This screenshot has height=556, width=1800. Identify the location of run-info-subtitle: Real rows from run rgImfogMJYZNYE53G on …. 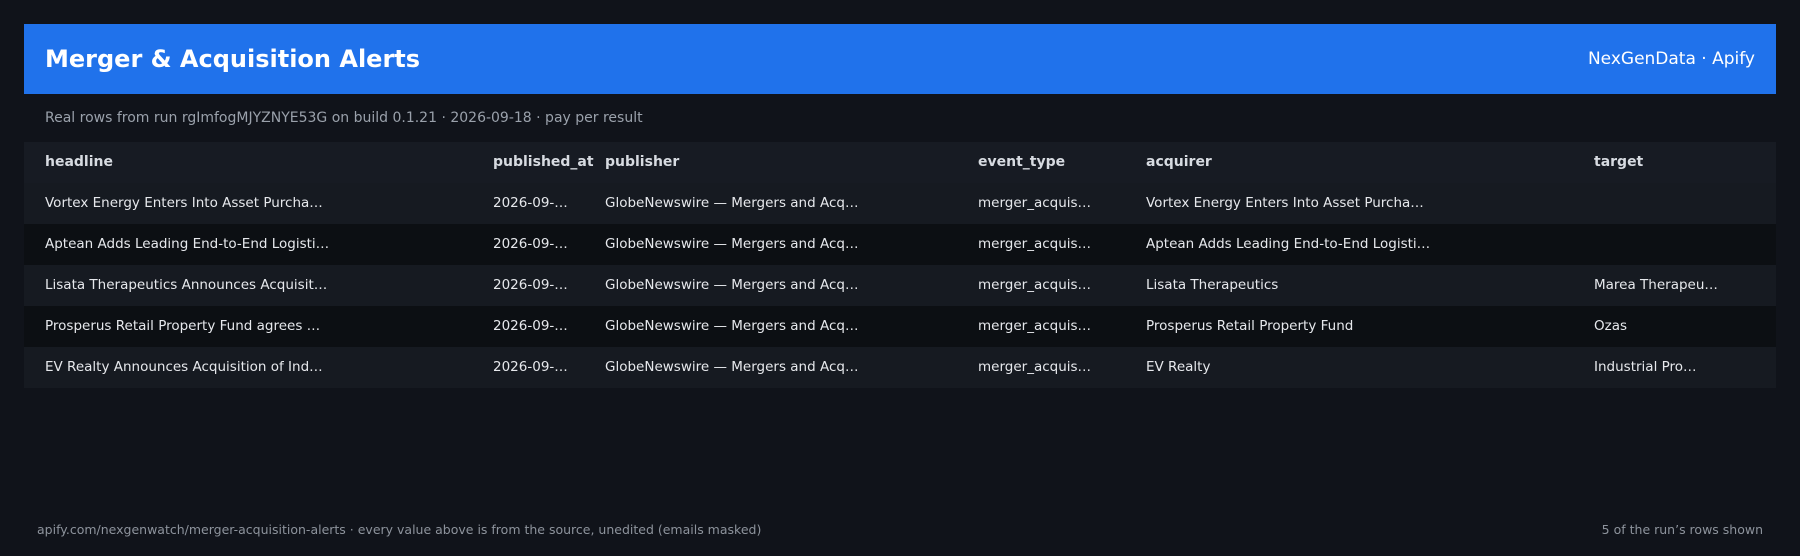
(344, 118).